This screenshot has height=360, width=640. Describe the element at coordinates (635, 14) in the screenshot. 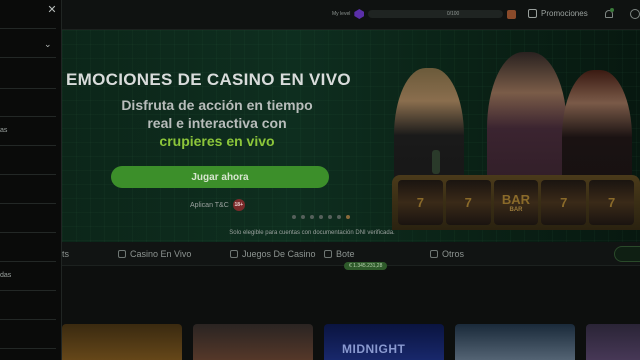

I see `user-icon` at that location.